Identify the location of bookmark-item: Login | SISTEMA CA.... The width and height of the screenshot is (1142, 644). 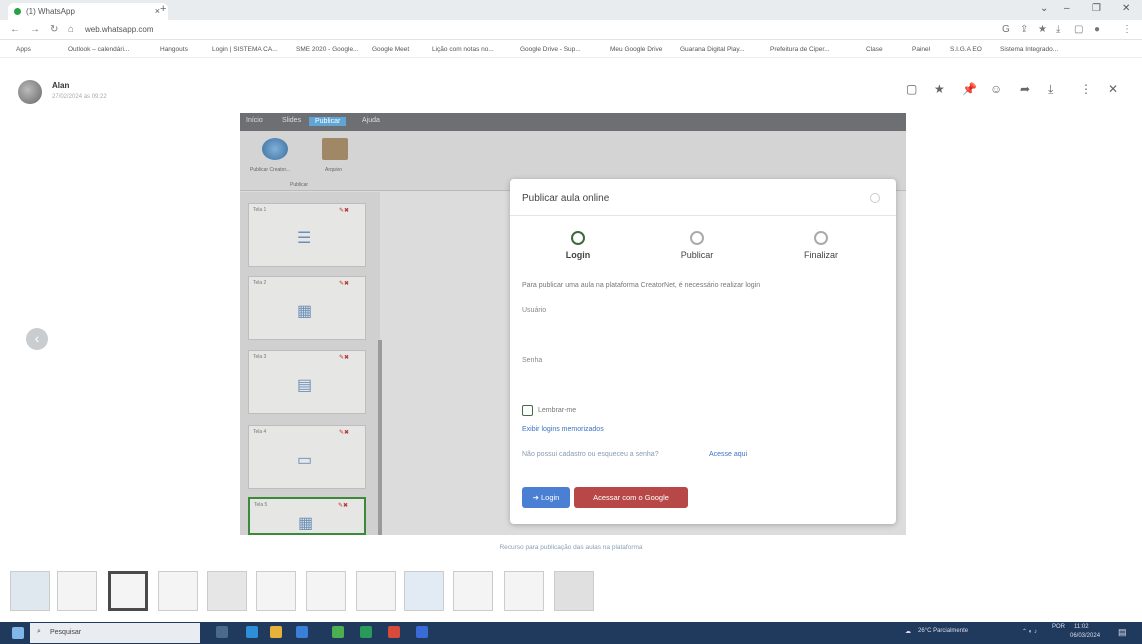
(245, 49).